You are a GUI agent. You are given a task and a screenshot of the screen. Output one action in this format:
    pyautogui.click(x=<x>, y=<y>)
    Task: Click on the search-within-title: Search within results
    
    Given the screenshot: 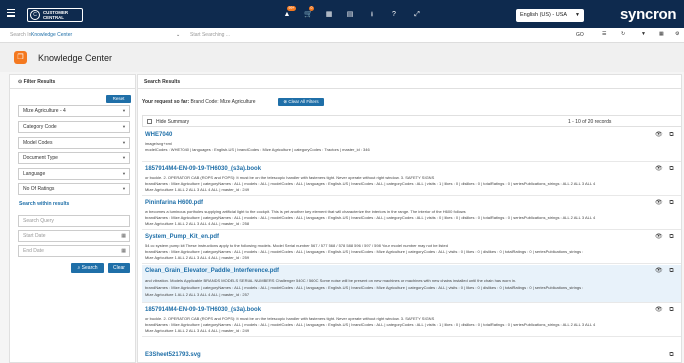 What is the action you would take?
    pyautogui.click(x=44, y=204)
    